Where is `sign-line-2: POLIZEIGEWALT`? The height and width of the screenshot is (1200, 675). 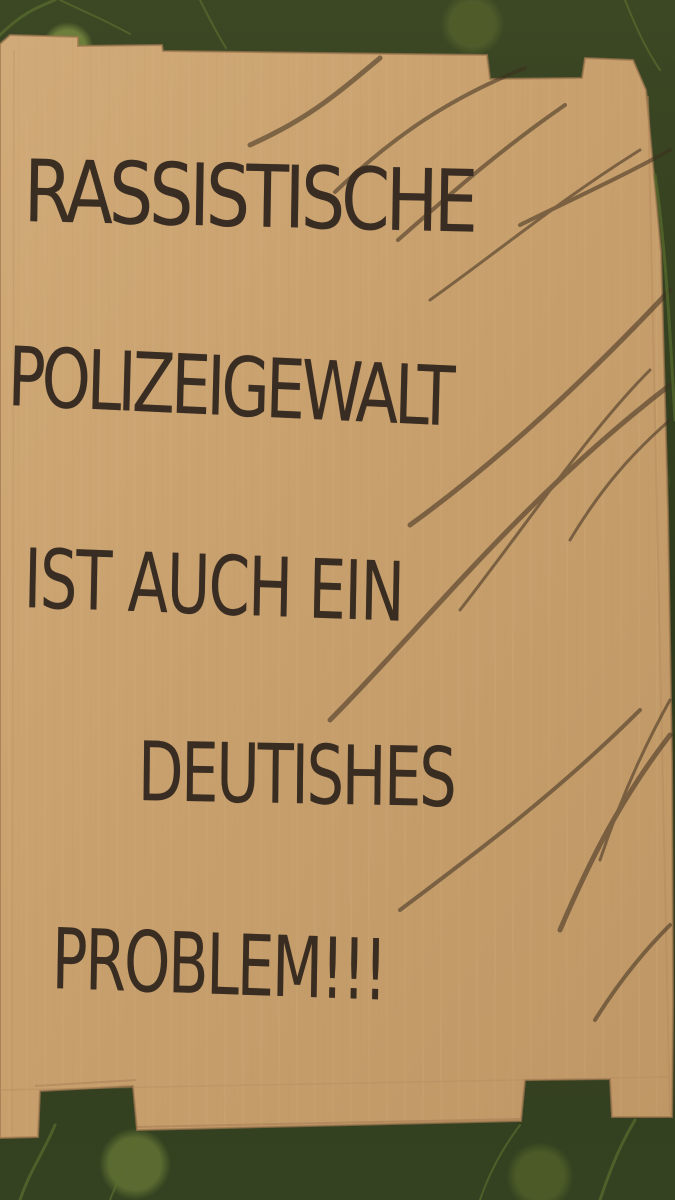 sign-line-2: POLIZEIGEWALT is located at coordinates (229, 388).